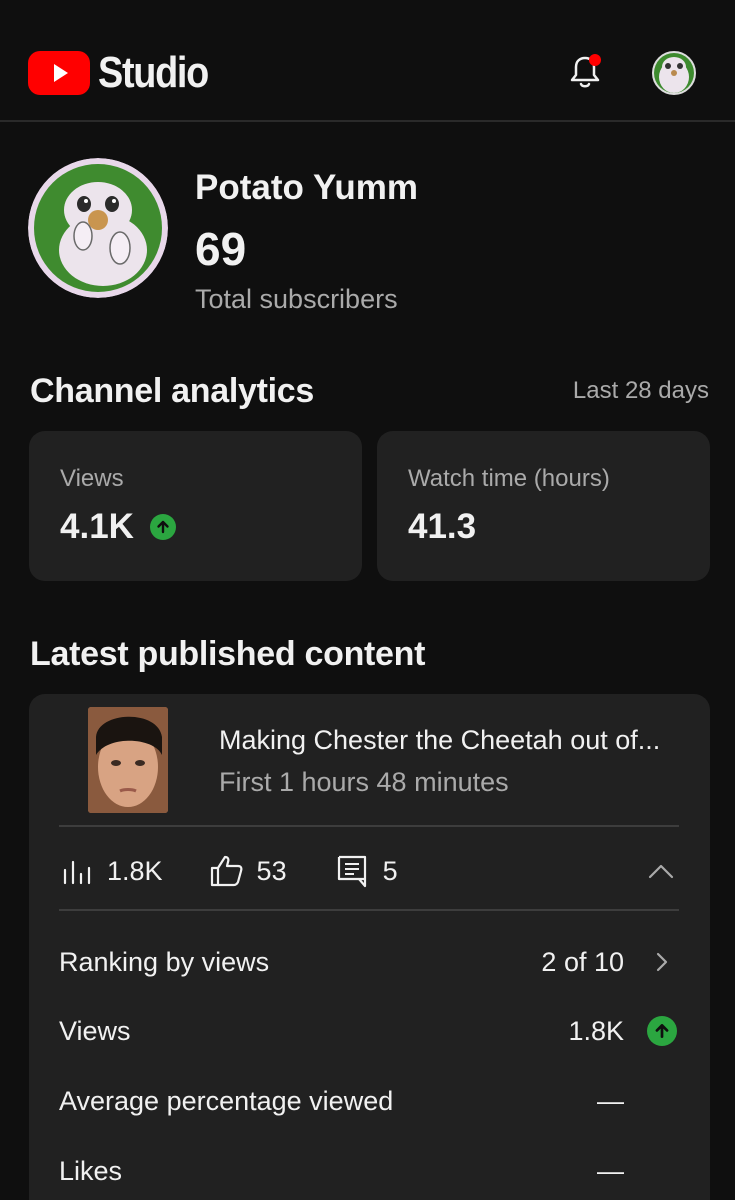 This screenshot has width=735, height=1200. I want to click on views-row: Views 1.8K, so click(369, 1031).